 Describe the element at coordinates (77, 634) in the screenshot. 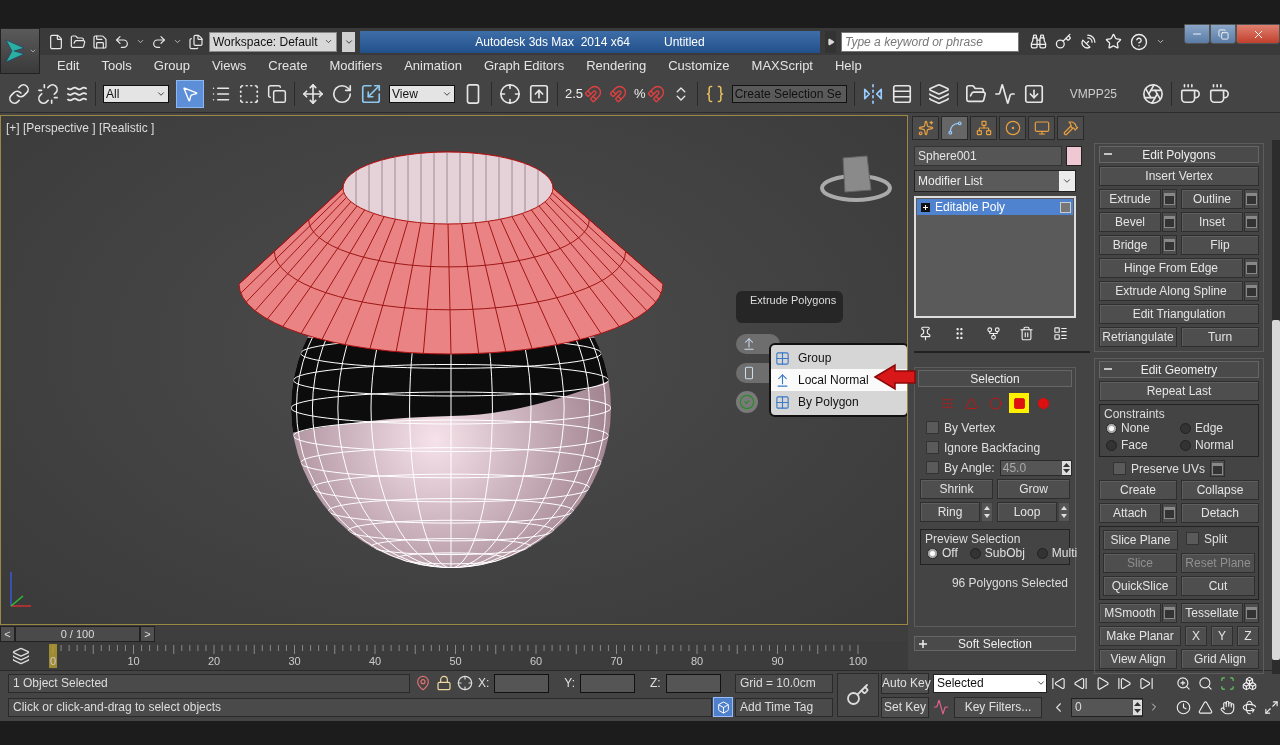

I see `time-slider-readout: 0 / 100` at that location.